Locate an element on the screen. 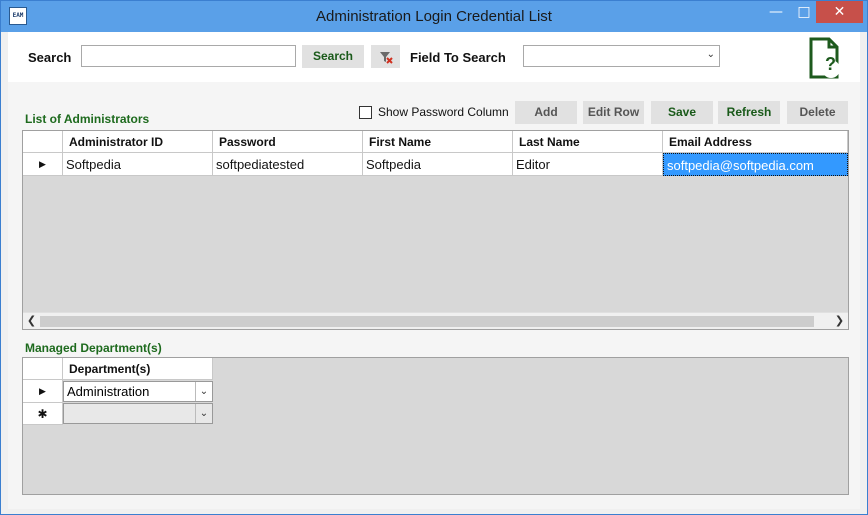  horizontal-scrollbar: ❮ ❯ is located at coordinates (435, 320).